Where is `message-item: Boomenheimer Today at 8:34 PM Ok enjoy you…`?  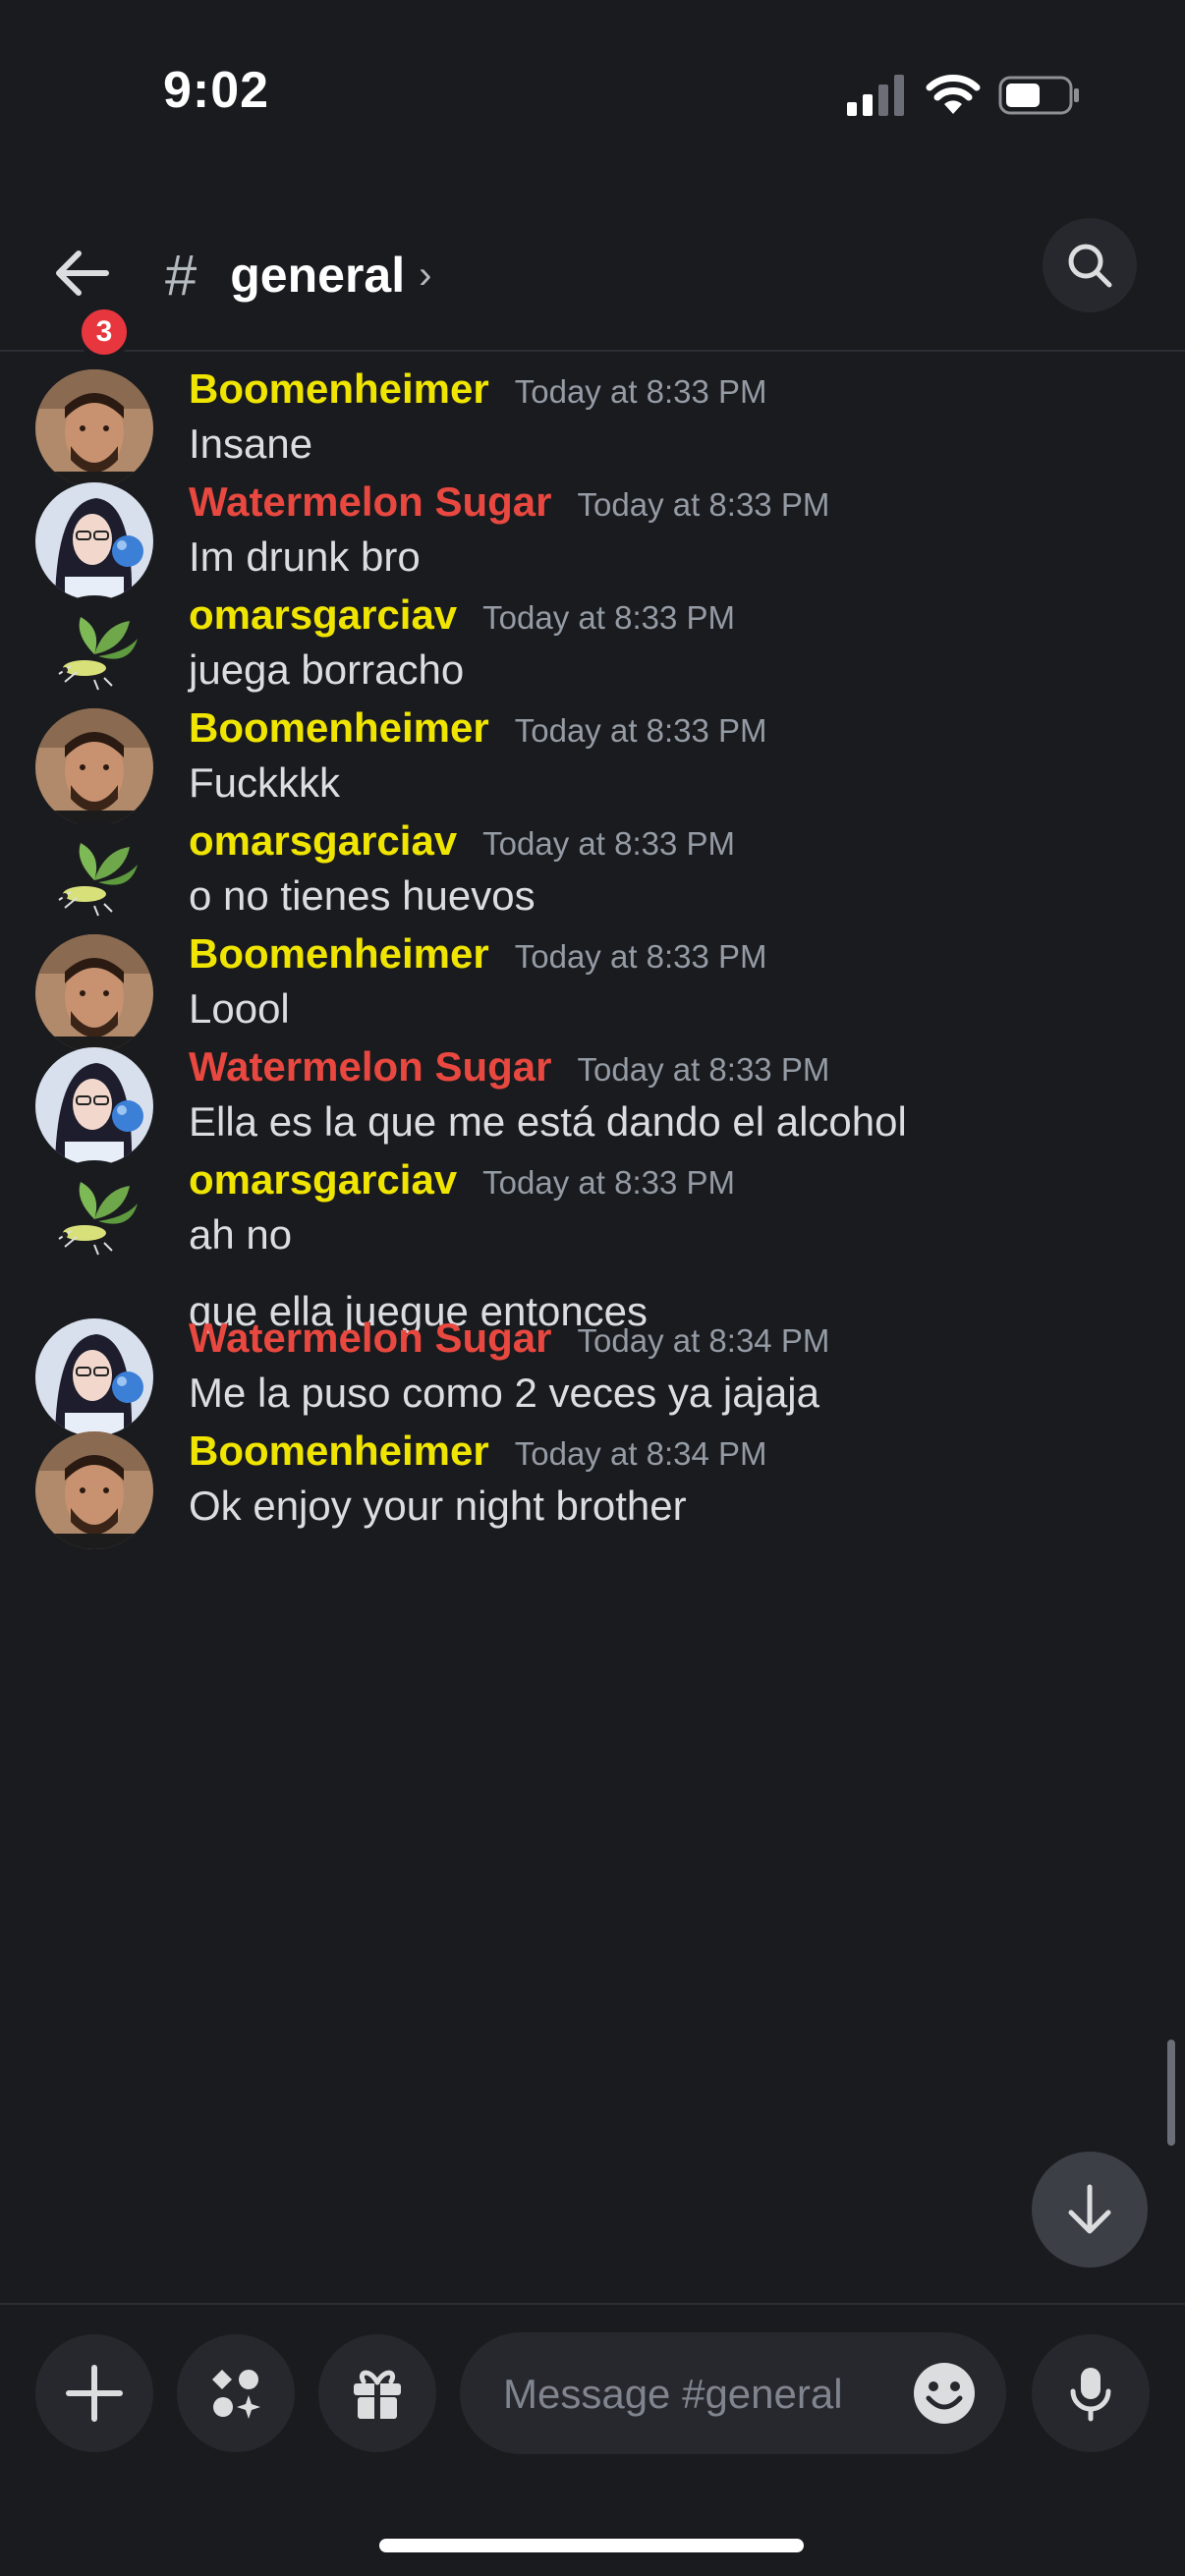 message-item: Boomenheimer Today at 8:34 PM Ok enjoy you… is located at coordinates (592, 1481).